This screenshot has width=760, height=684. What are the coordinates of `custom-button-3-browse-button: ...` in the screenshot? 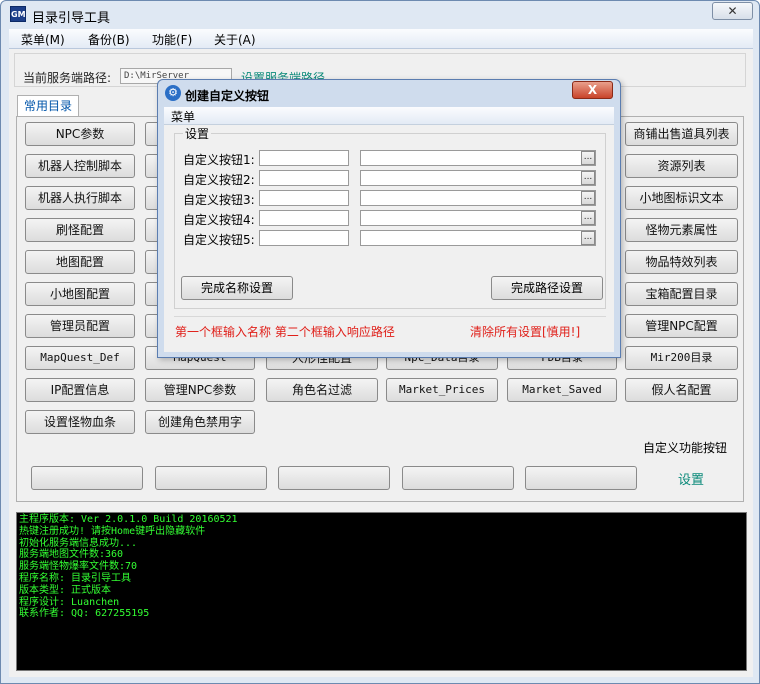 It's located at (588, 198).